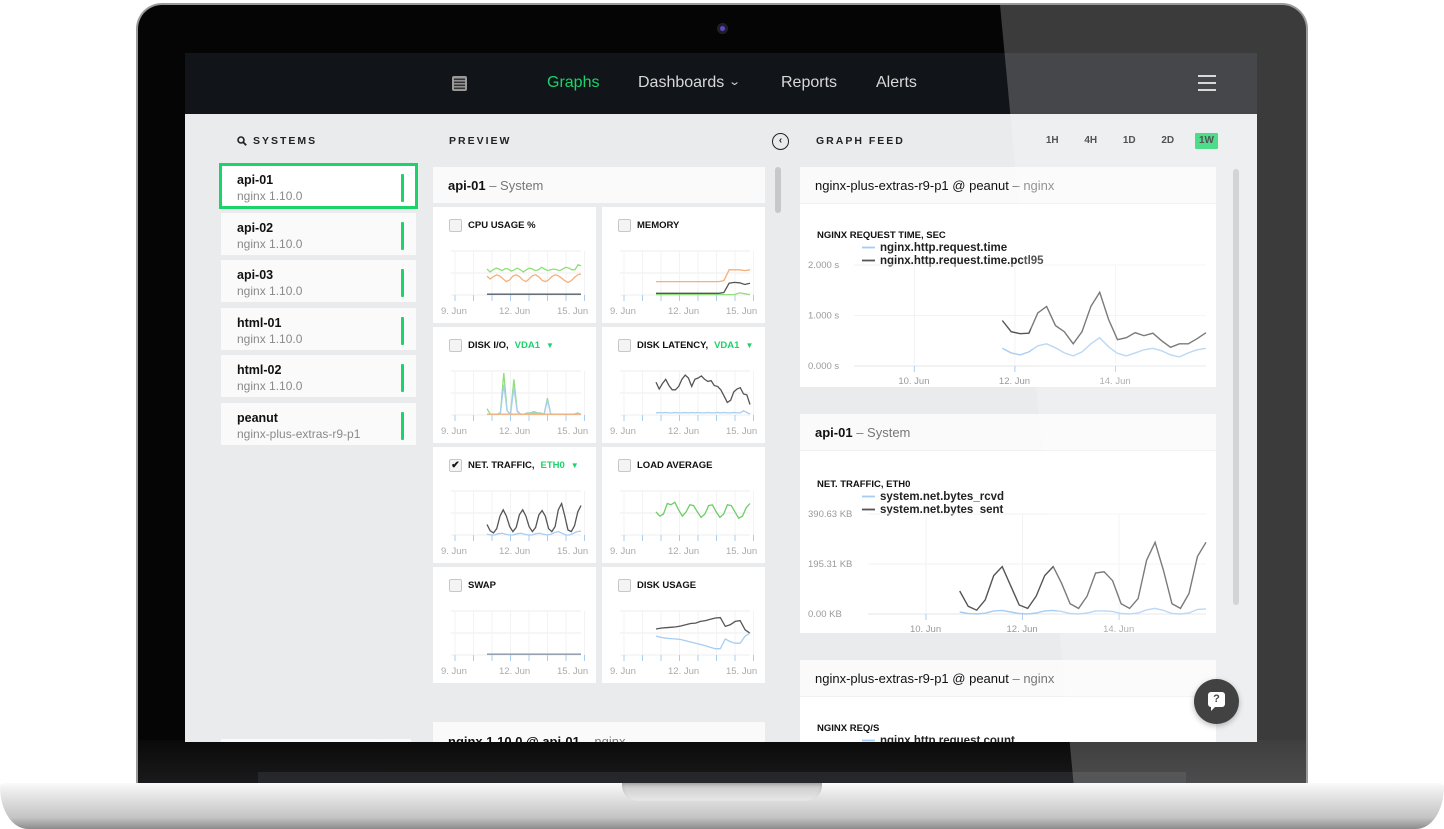 This screenshot has height=829, width=1444. I want to click on range-button-1h: 1H, so click(1052, 141).